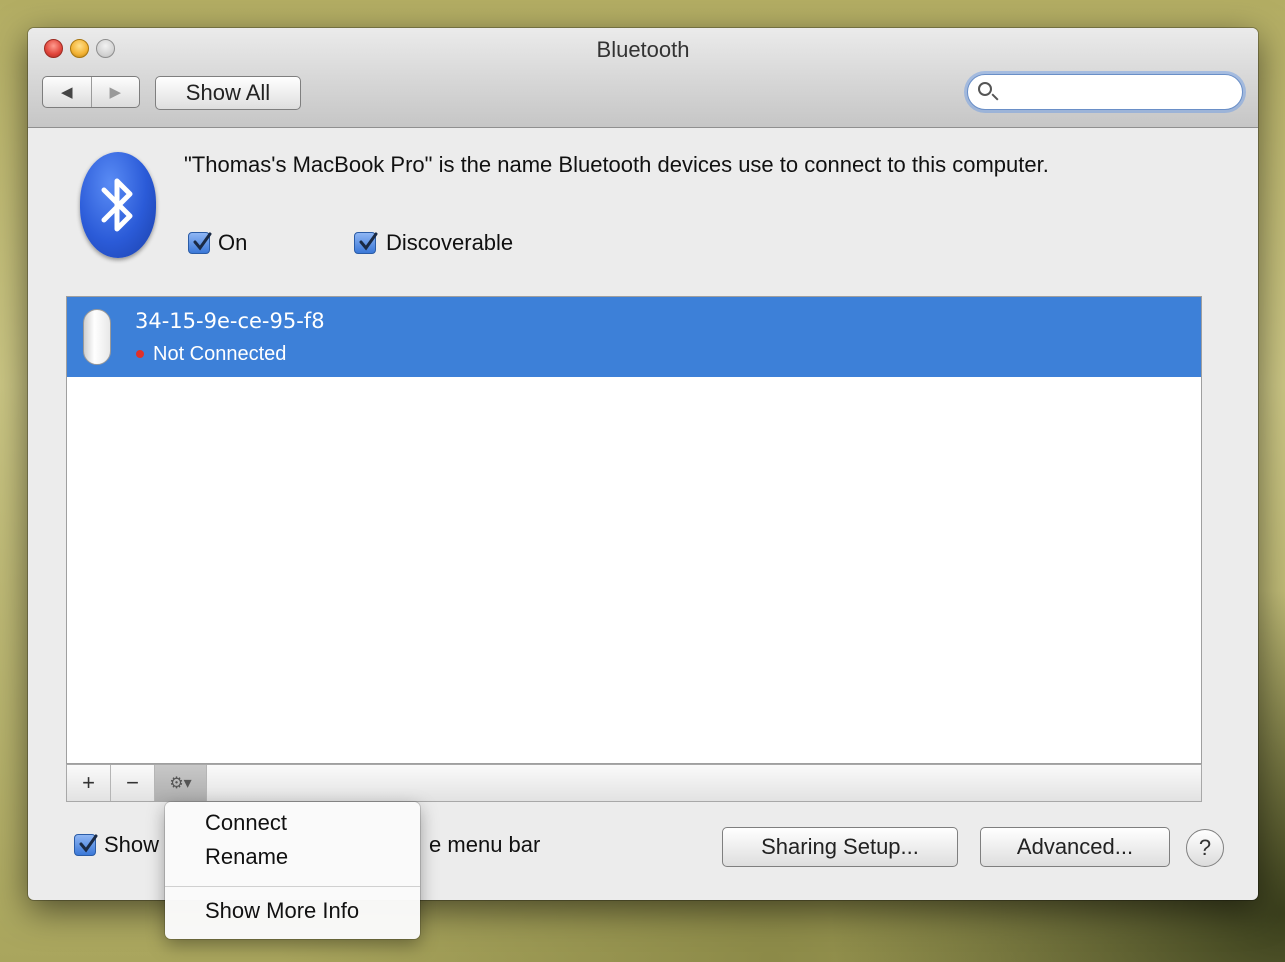  I want to click on menu-separator, so click(292, 886).